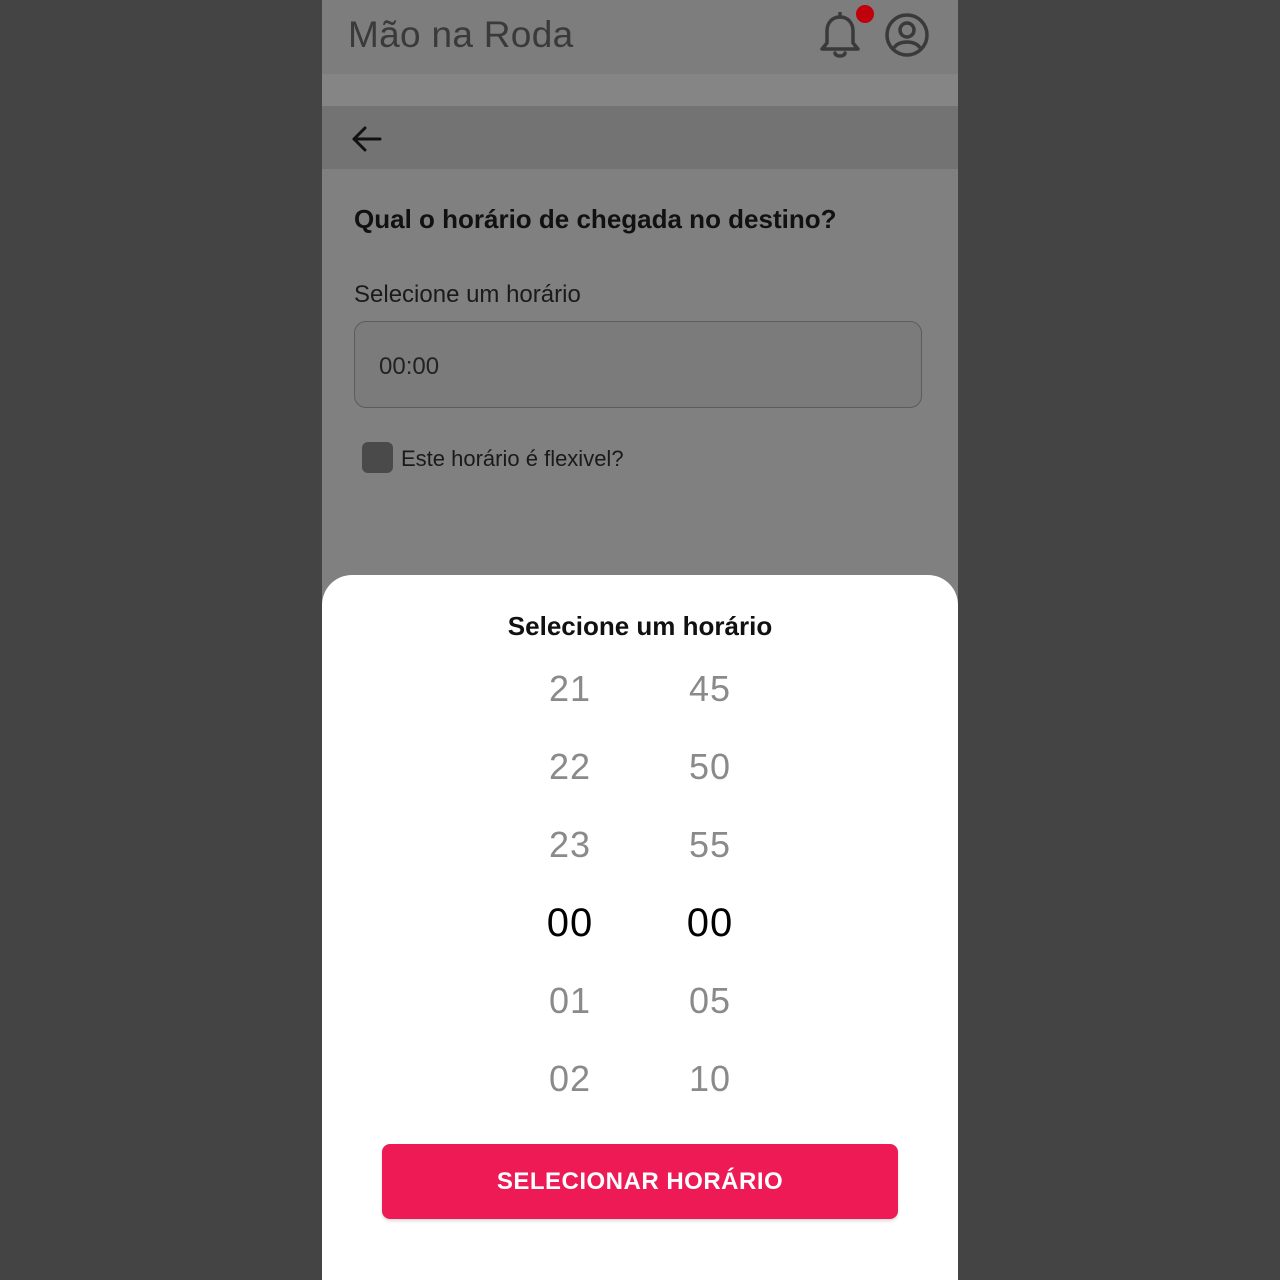 Image resolution: width=1280 pixels, height=1280 pixels. I want to click on flexible-checkbox-label: Este horário é flexivel?, so click(512, 459).